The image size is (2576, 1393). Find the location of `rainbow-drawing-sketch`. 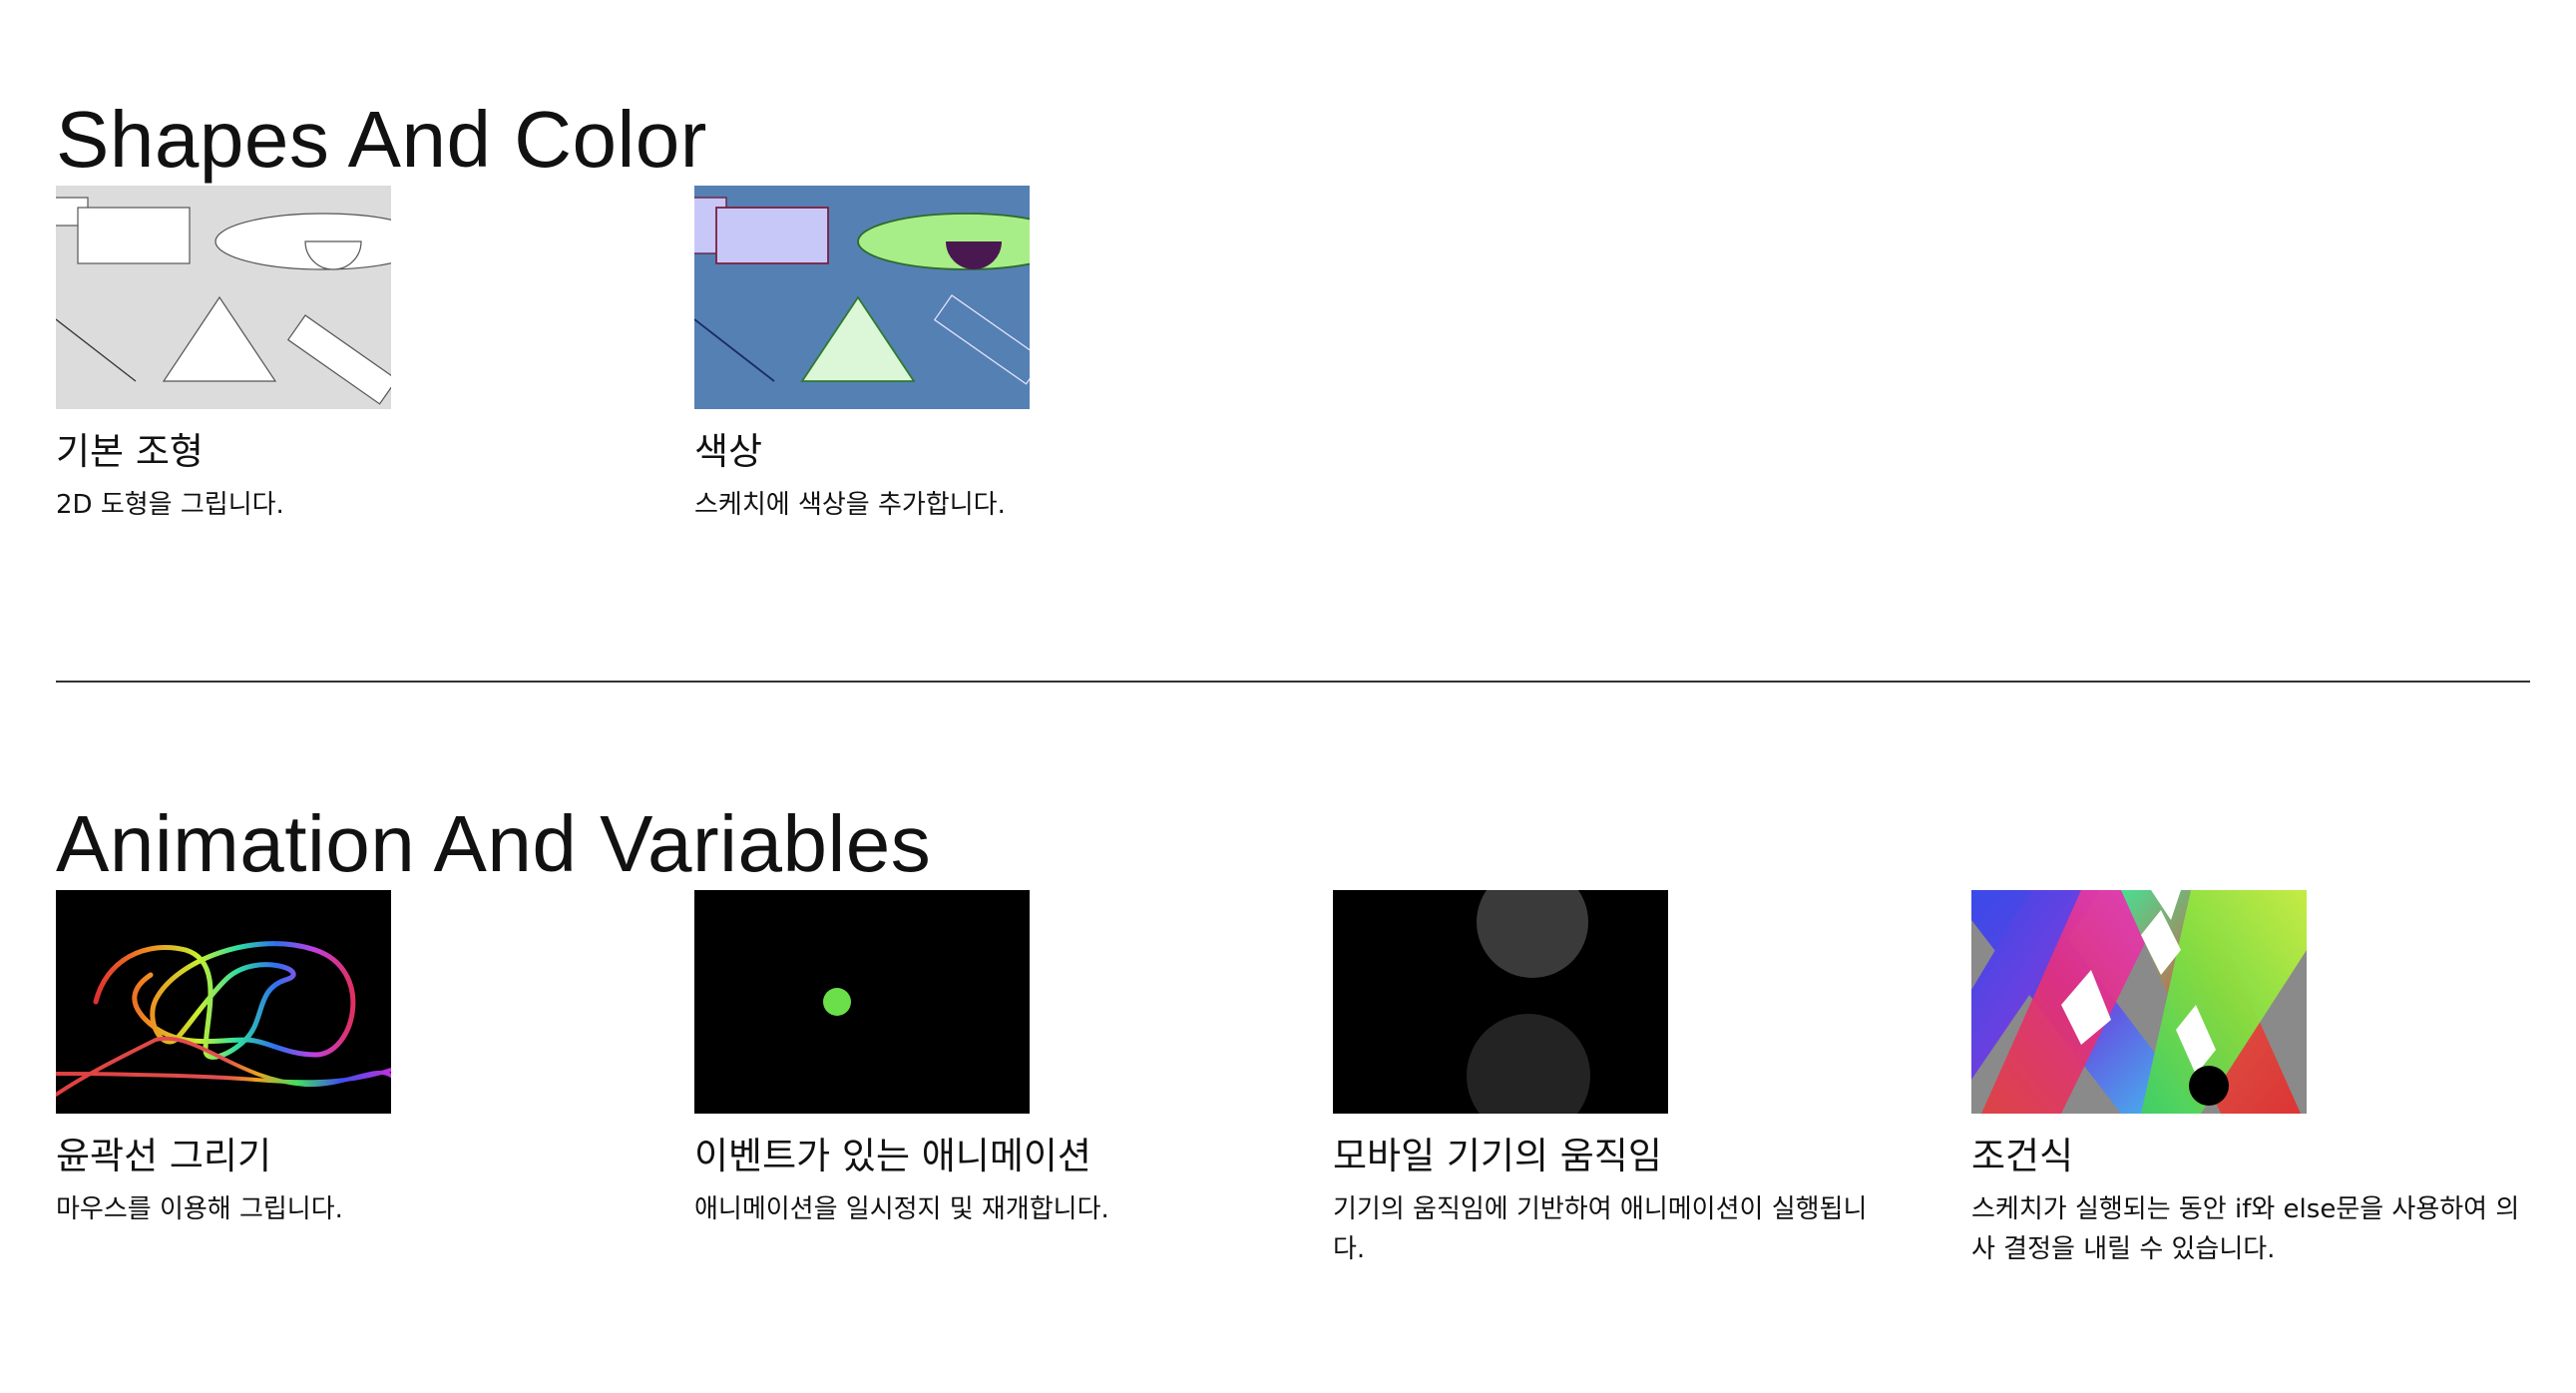

rainbow-drawing-sketch is located at coordinates (223, 1002).